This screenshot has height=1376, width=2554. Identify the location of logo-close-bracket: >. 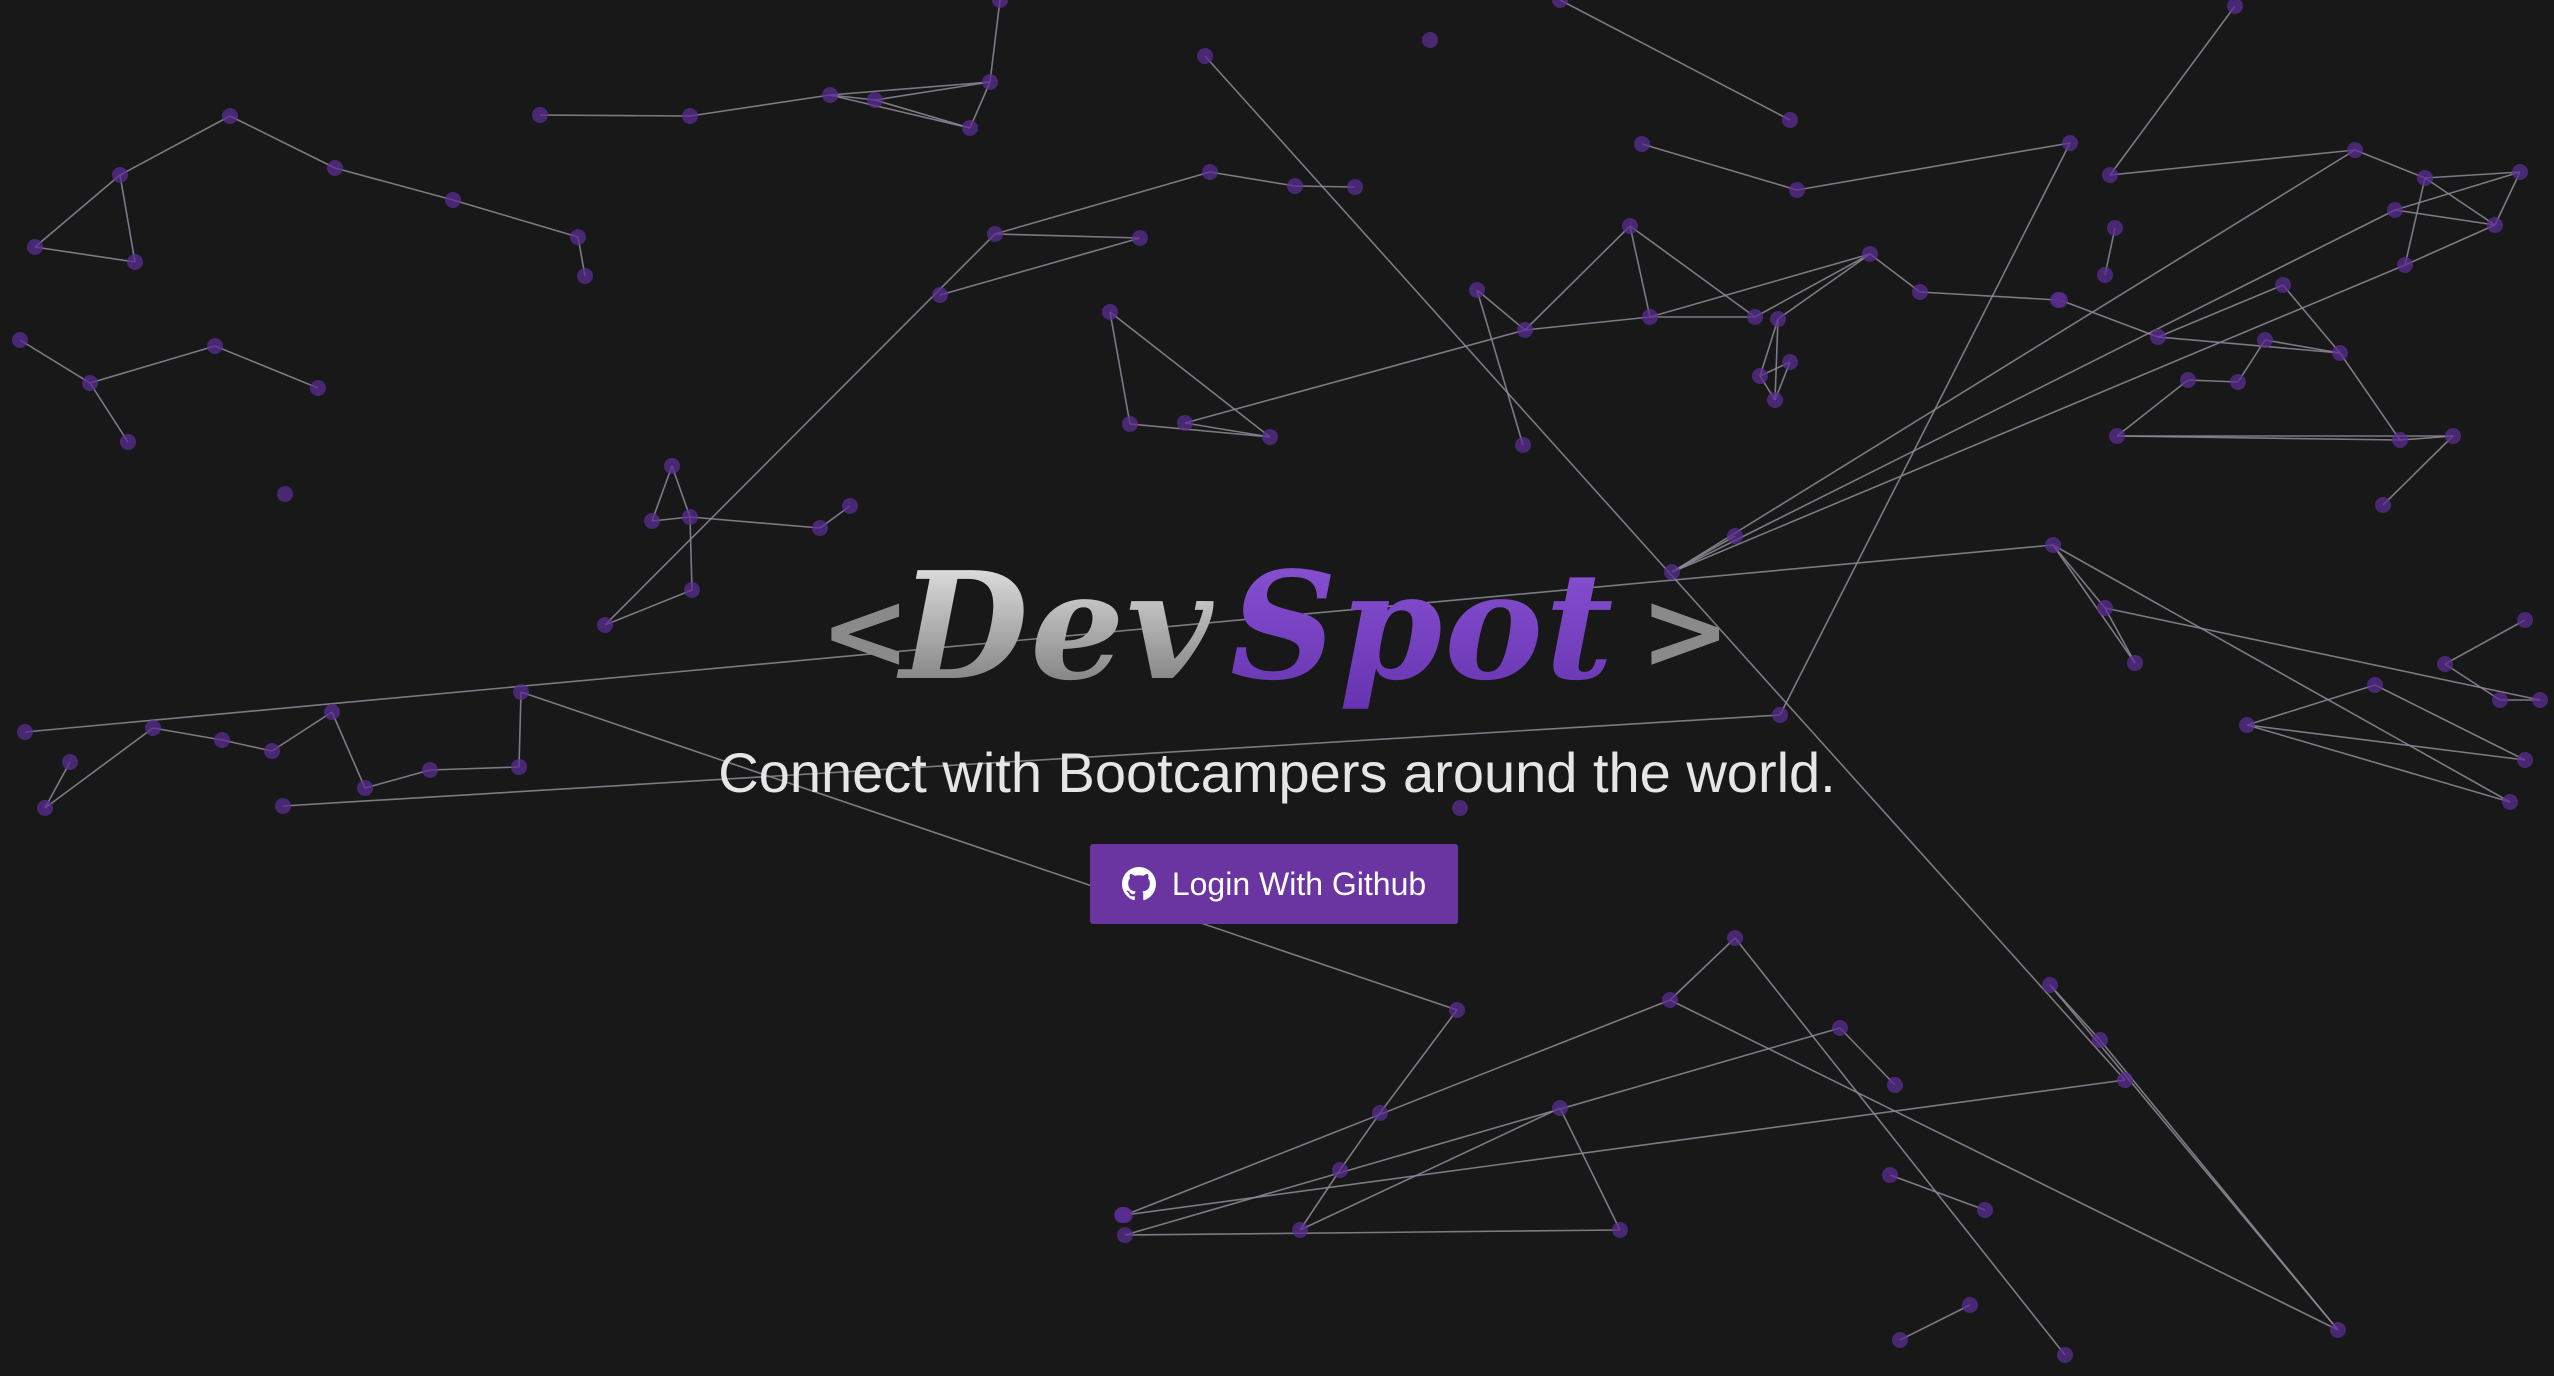
(1680, 631).